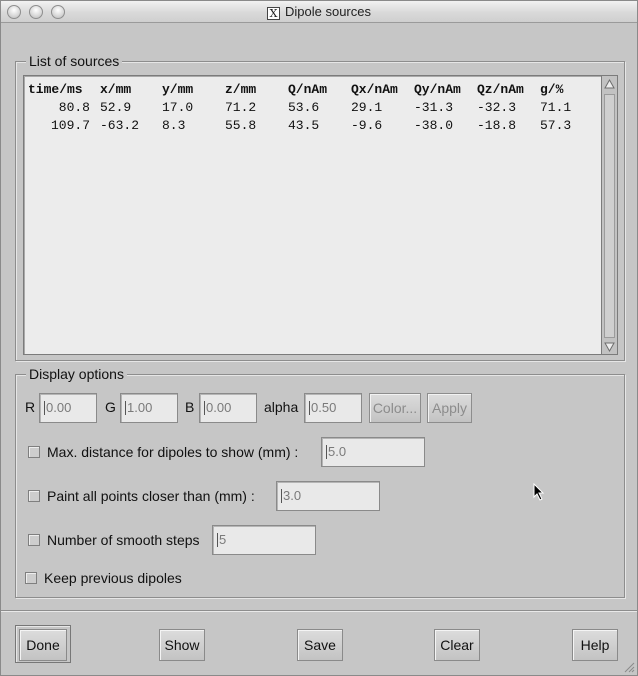 The image size is (638, 676). What do you see at coordinates (113, 578) in the screenshot?
I see `keep-previous-label: Keep previous dipoles` at bounding box center [113, 578].